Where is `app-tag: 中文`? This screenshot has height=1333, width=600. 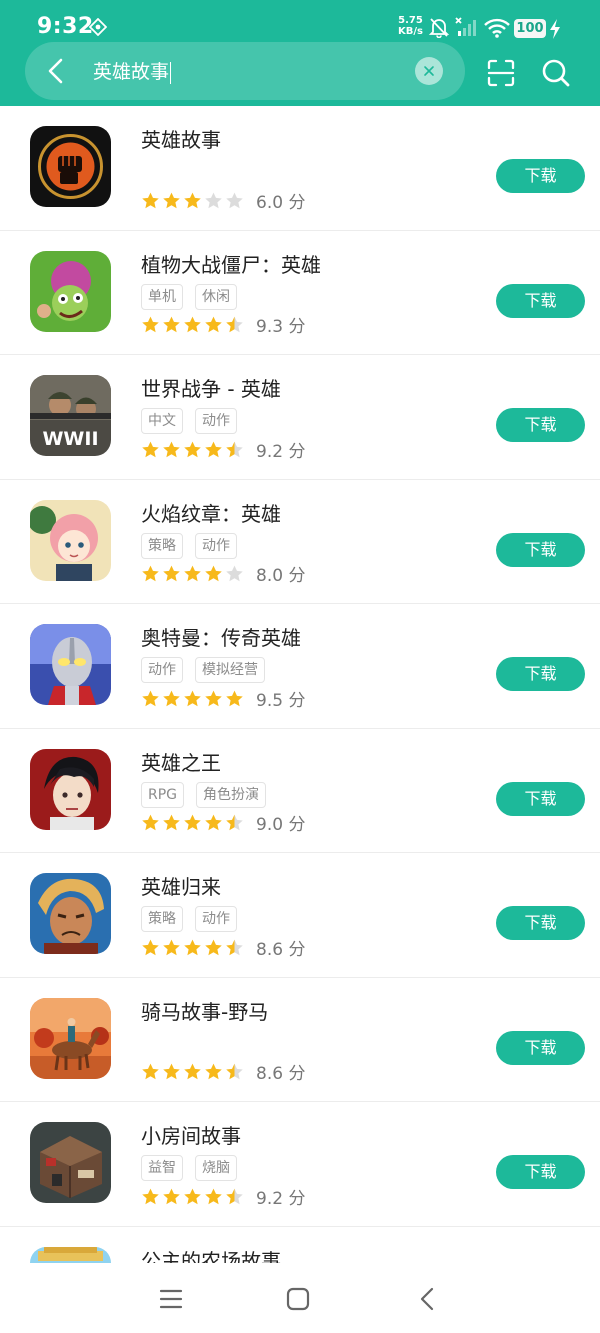 app-tag: 中文 is located at coordinates (162, 421).